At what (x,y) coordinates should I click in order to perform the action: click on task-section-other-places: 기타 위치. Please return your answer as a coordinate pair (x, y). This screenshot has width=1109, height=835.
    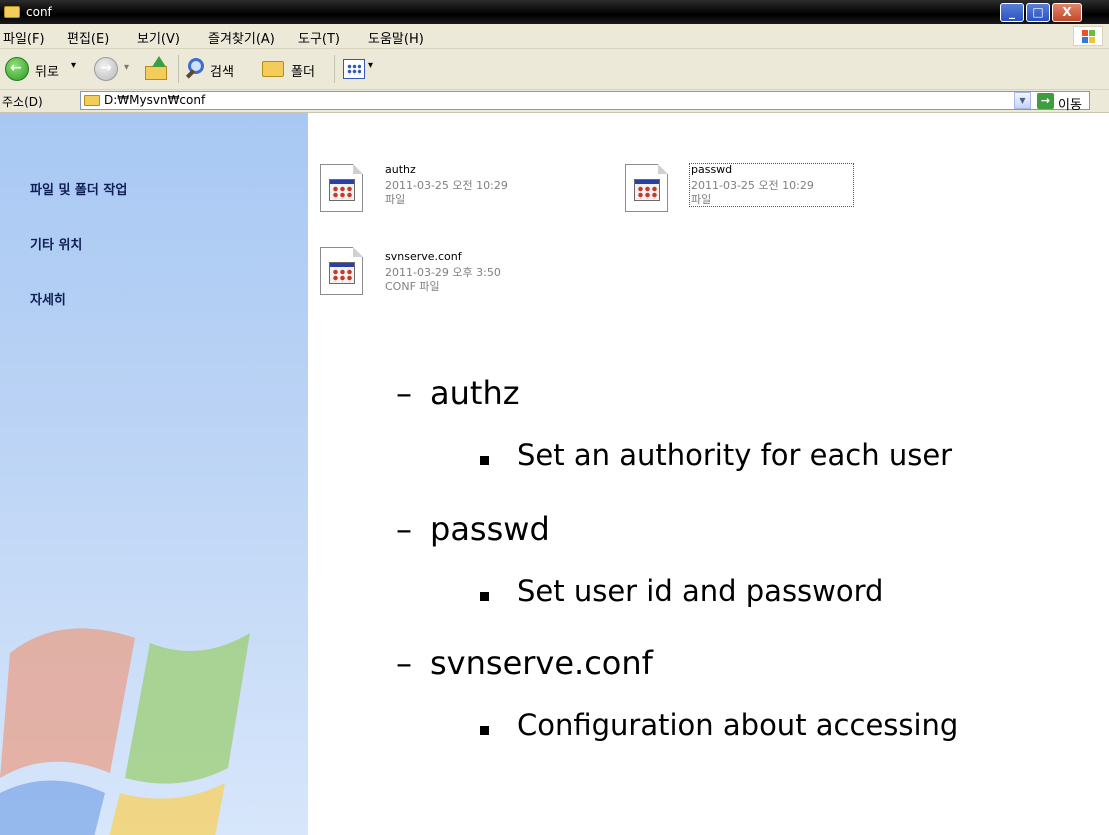
    Looking at the image, I should click on (56, 243).